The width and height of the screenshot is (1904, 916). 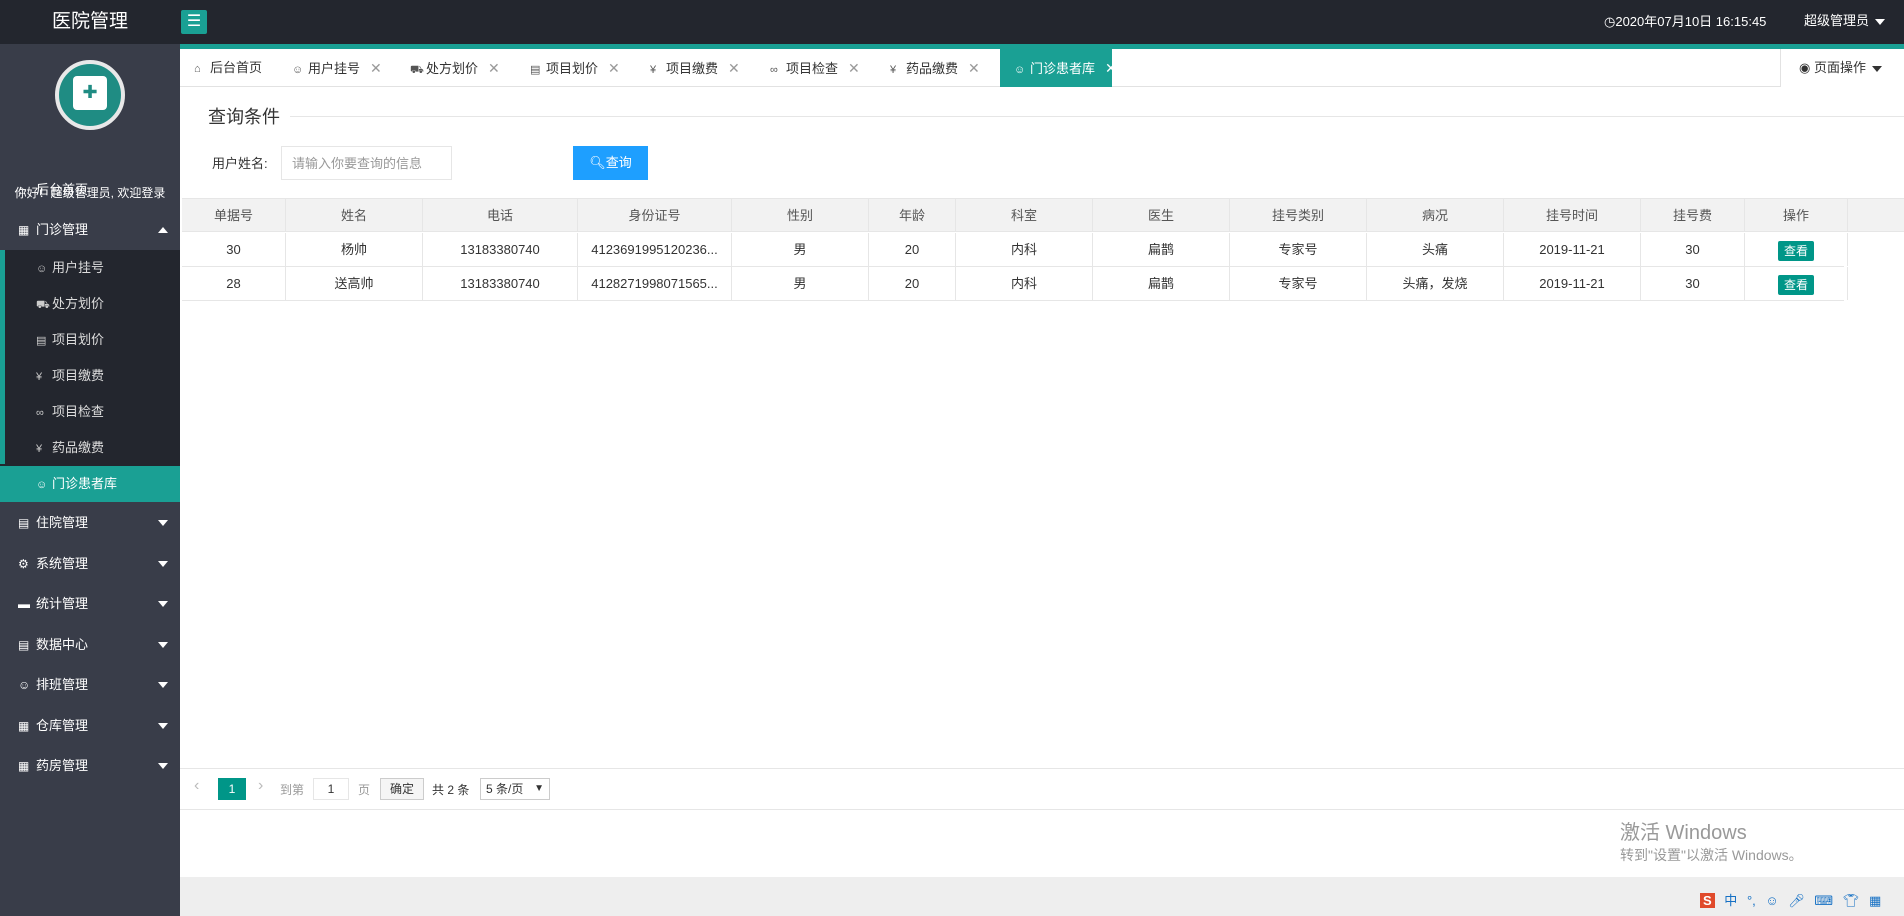 I want to click on sidebar-item-label: 仓库管理, so click(x=62, y=725).